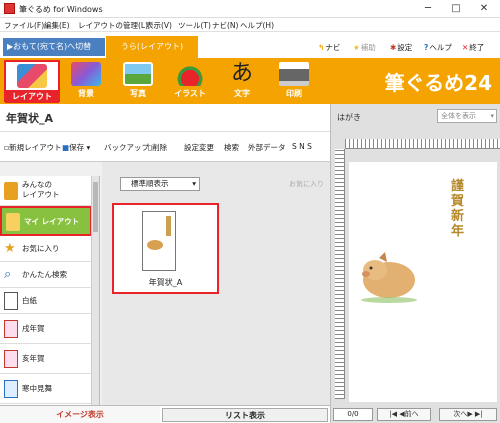 The width and height of the screenshot is (500, 423). I want to click on boar-mini-illust, so click(155, 245).